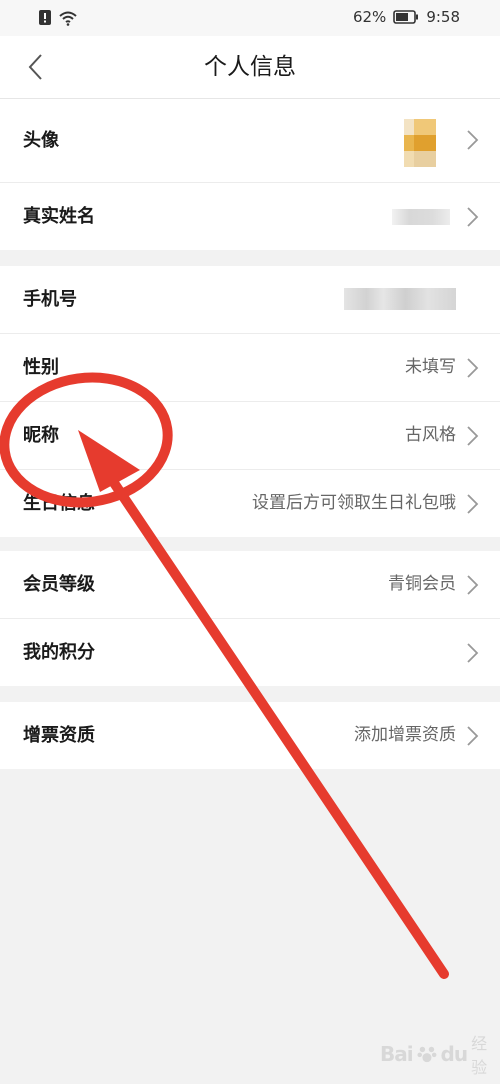  I want to click on status-left-icons, so click(58, 17).